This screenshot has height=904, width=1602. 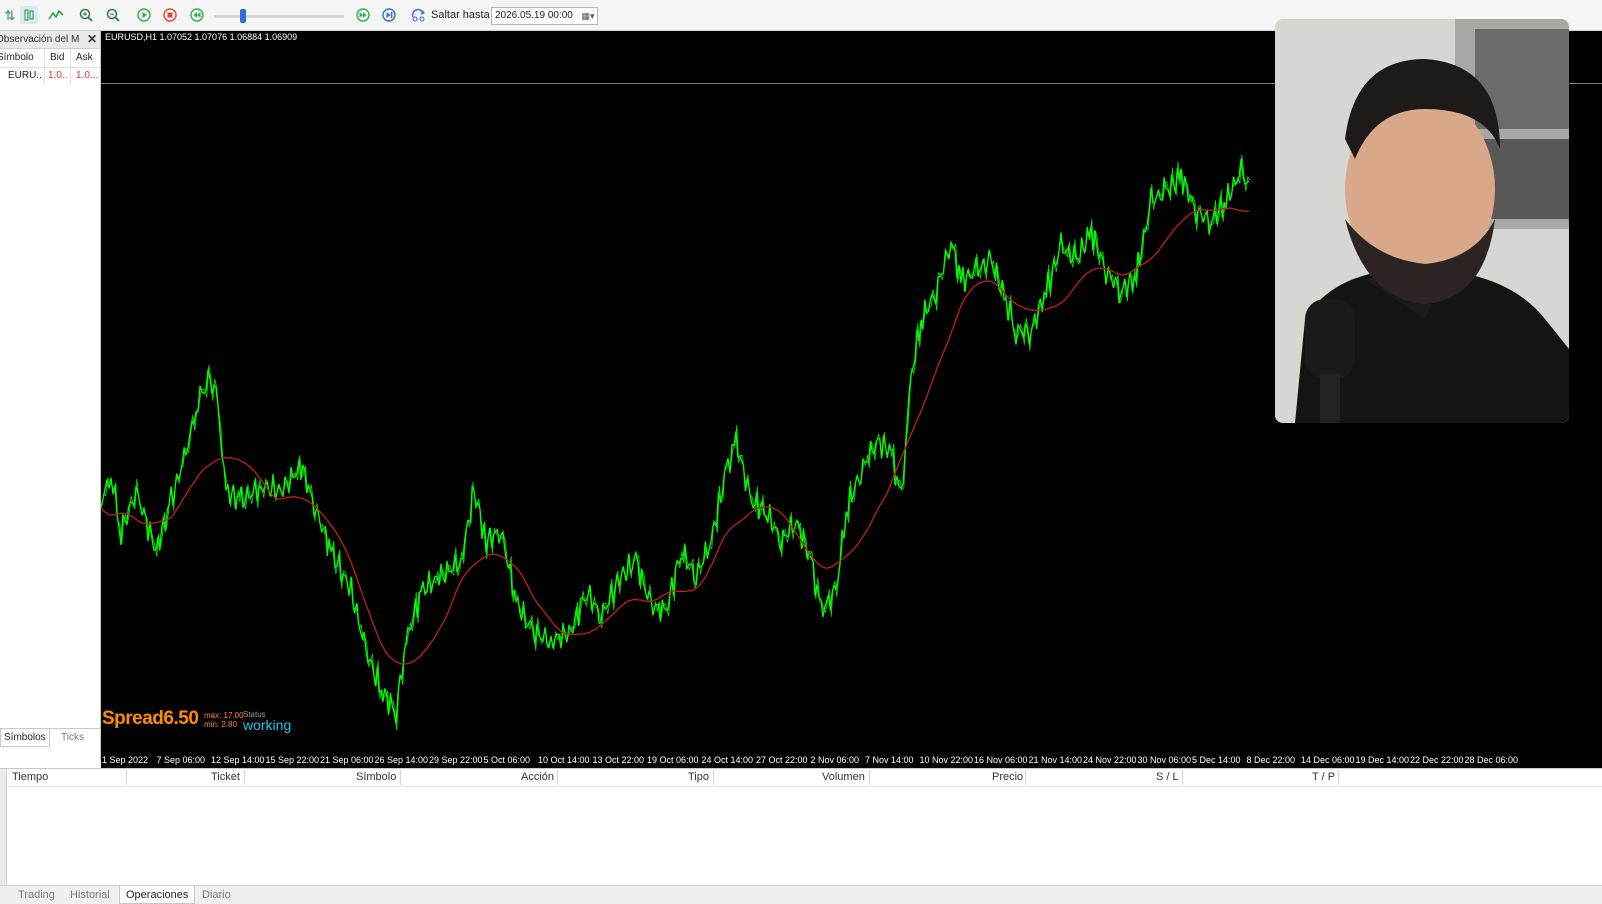 What do you see at coordinates (1328, 760) in the screenshot?
I see `time-axis-label: 14 Dec 06:00` at bounding box center [1328, 760].